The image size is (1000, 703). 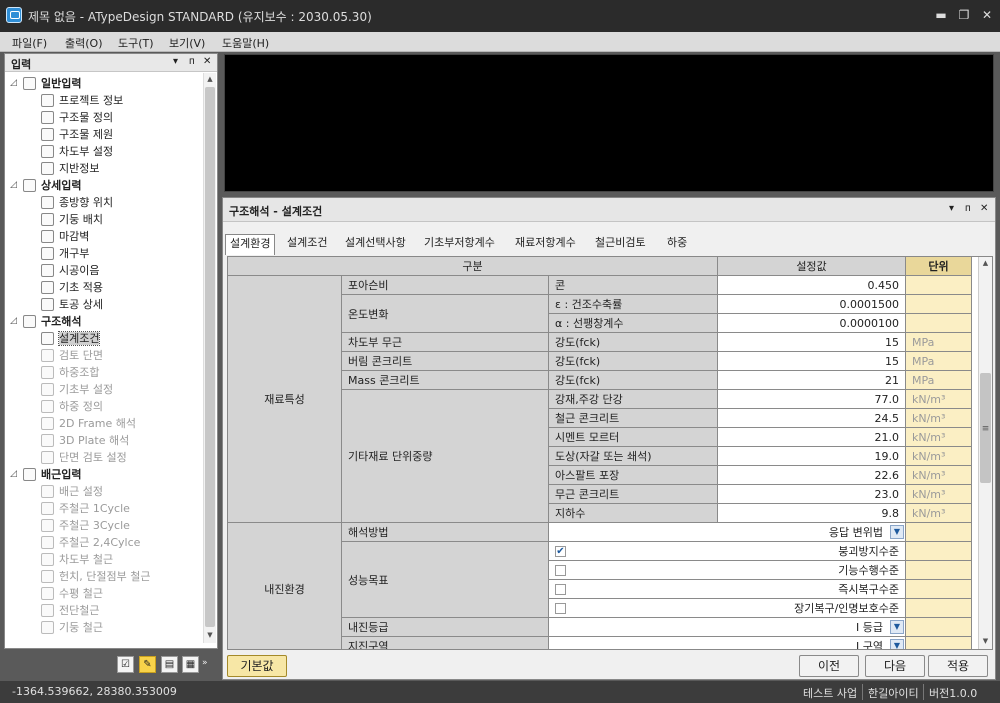 What do you see at coordinates (257, 666) in the screenshot?
I see `default-button: 기본값` at bounding box center [257, 666].